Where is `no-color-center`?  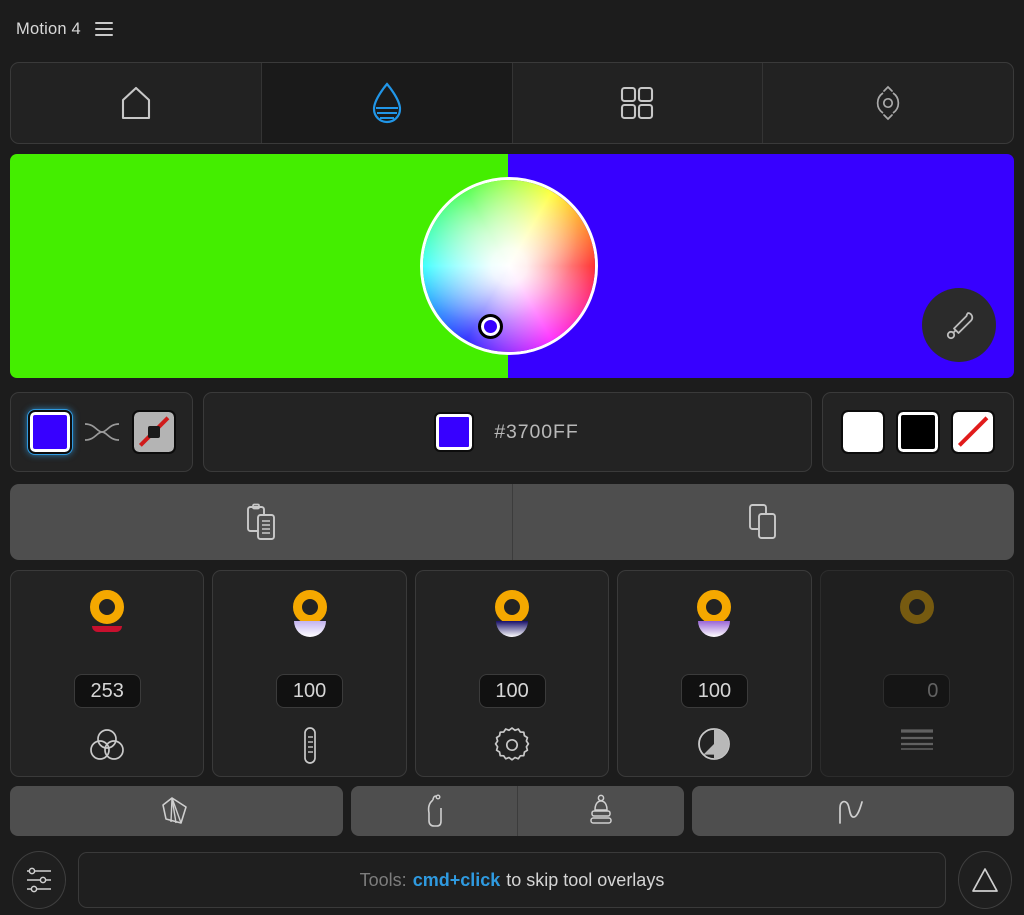 no-color-center is located at coordinates (153, 432).